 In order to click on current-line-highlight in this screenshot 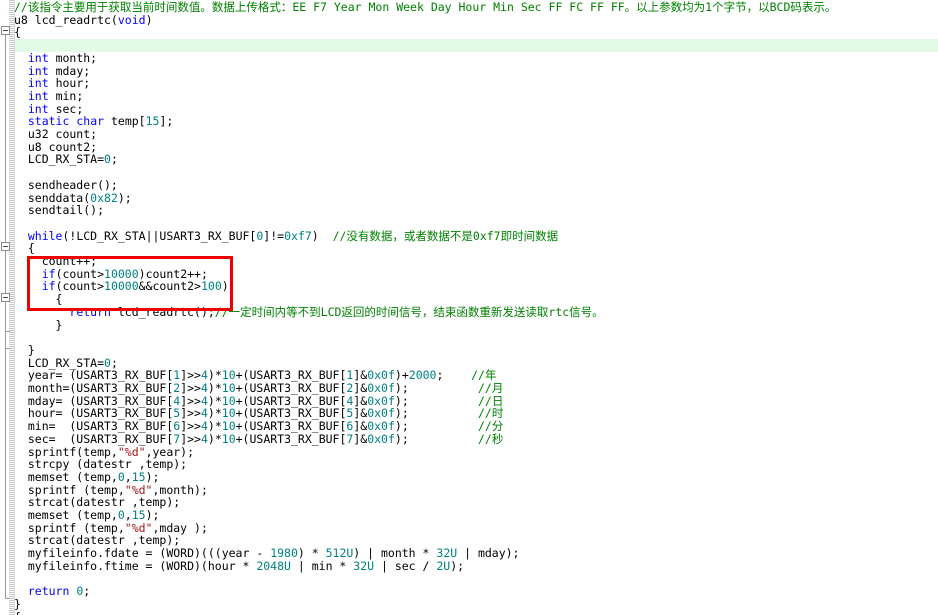, I will do `click(476, 45)`.